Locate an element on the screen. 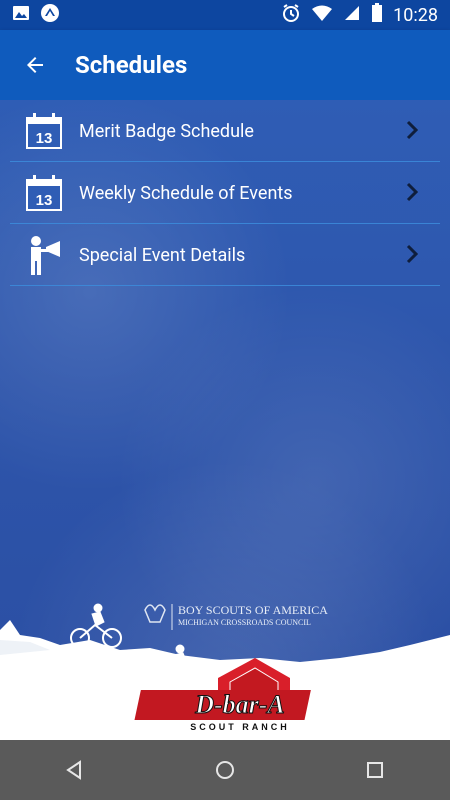 The image size is (450, 800). menu-item-label: Merit Badge Schedule is located at coordinates (166, 131).